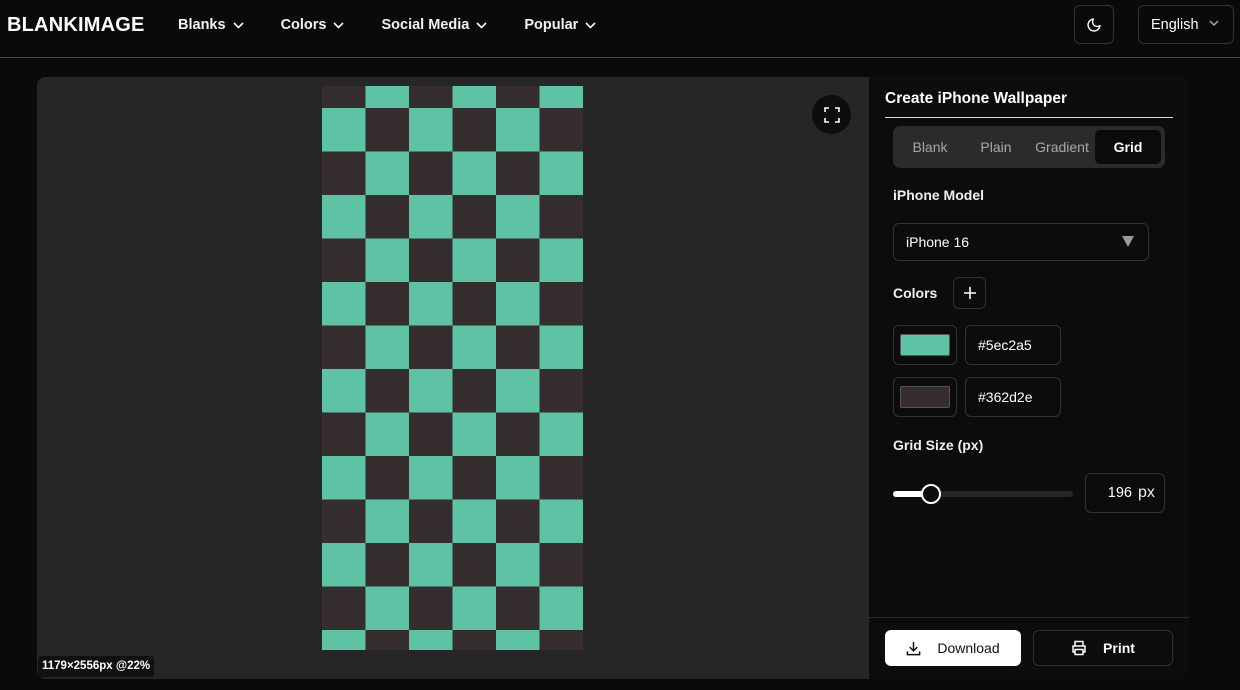 The width and height of the screenshot is (1240, 690). Describe the element at coordinates (915, 293) in the screenshot. I see `colors-label: Colors` at that location.